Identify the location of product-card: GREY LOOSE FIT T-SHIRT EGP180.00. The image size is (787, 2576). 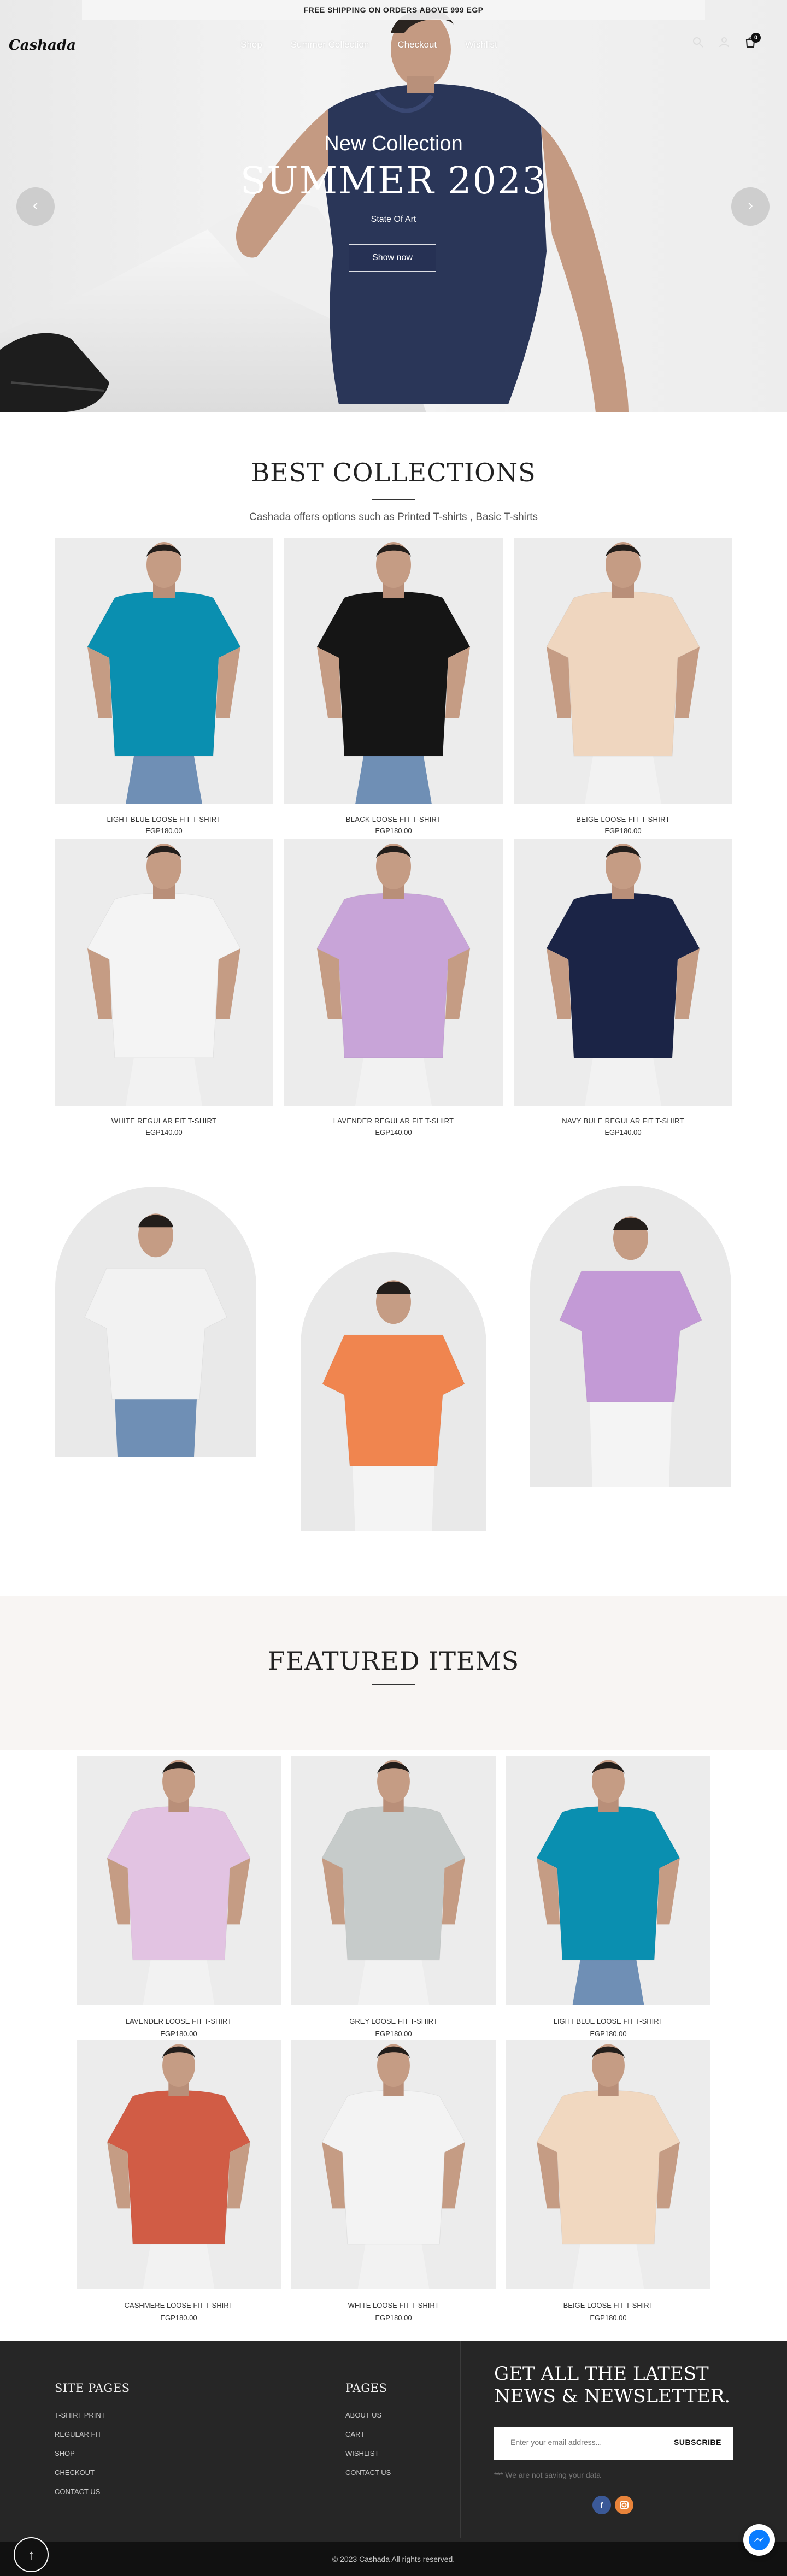
(393, 1897).